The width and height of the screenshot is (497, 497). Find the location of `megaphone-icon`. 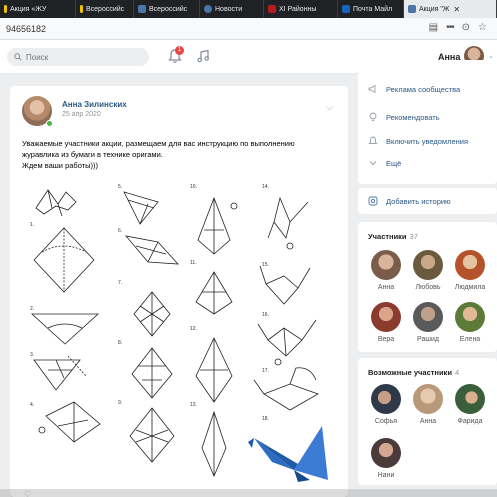

megaphone-icon is located at coordinates (372, 89).